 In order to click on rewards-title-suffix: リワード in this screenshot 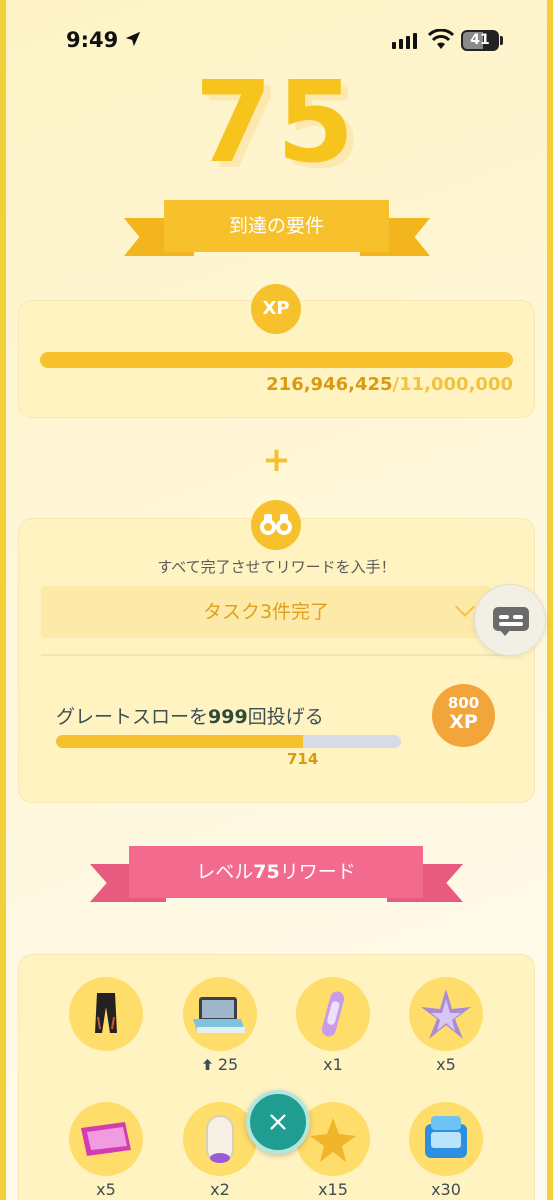, I will do `click(317, 872)`.